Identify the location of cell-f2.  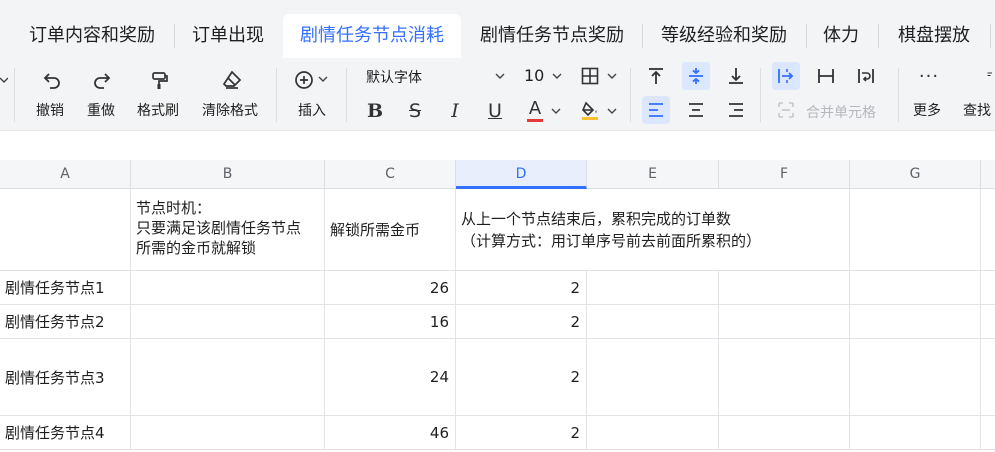
(784, 288).